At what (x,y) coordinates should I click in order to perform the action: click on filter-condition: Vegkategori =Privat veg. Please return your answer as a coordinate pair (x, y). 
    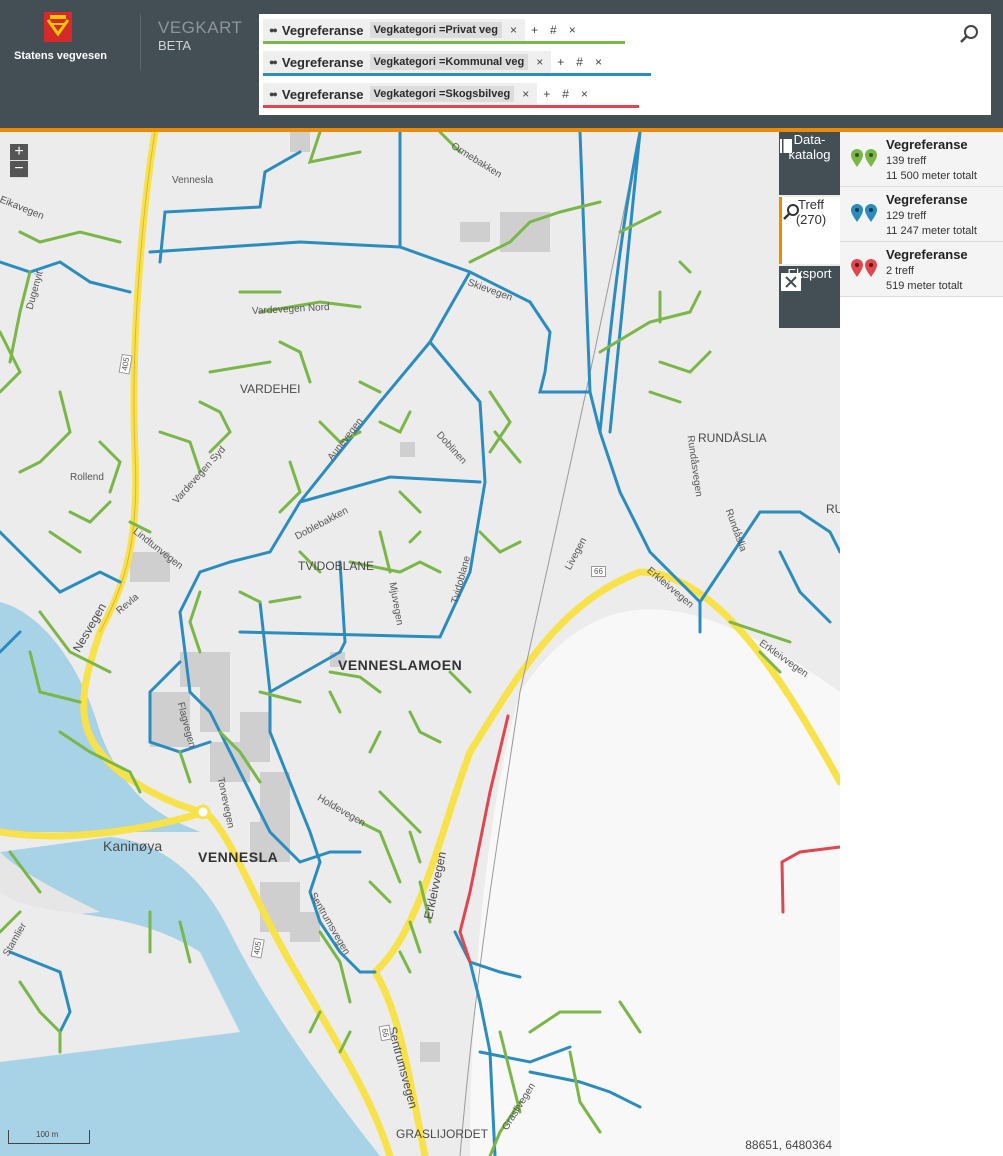
    Looking at the image, I should click on (435, 30).